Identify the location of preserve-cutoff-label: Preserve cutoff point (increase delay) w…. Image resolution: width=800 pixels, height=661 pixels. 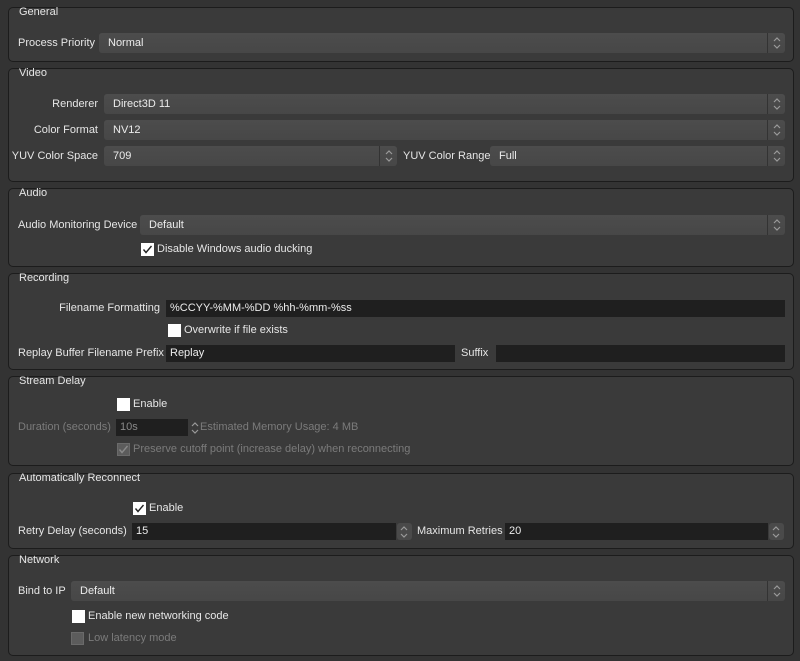
(271, 449).